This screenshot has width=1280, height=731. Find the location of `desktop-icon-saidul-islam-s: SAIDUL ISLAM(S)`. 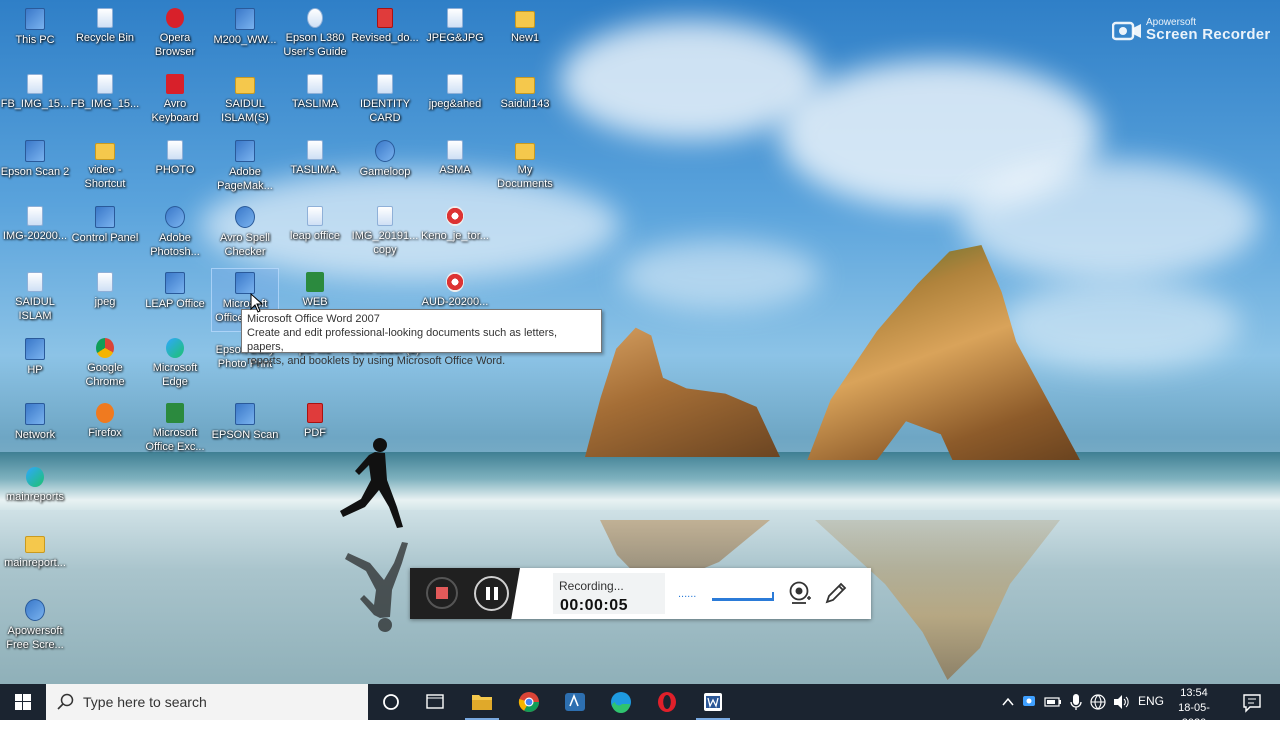

desktop-icon-saidul-islam-s: SAIDUL ISLAM(S) is located at coordinates (245, 99).